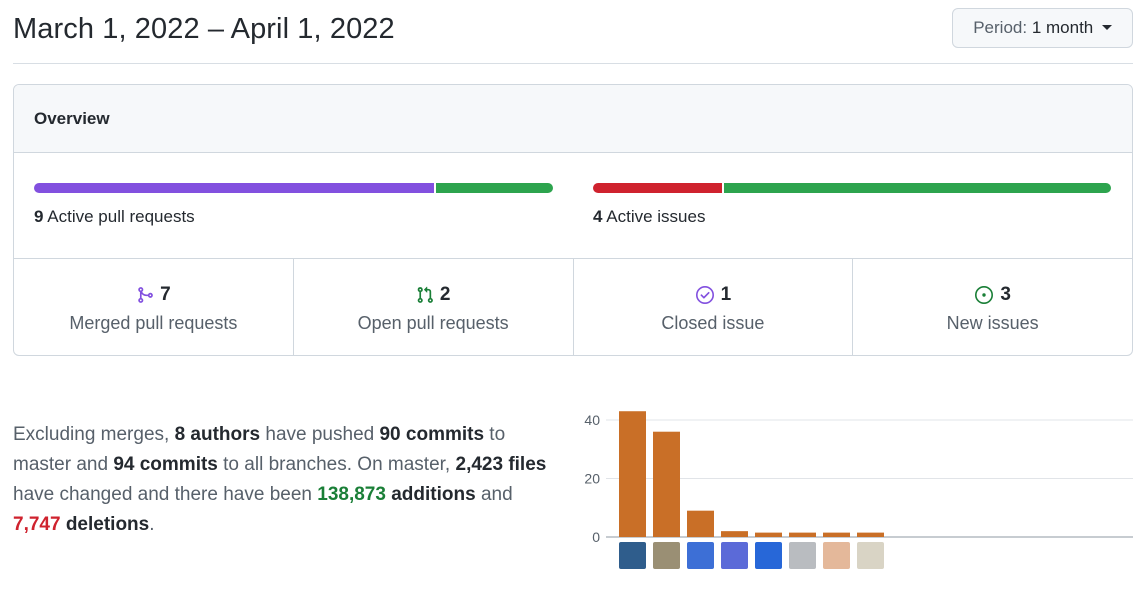  I want to click on merged-pull-requests-label: Merged pull requests, so click(153, 323).